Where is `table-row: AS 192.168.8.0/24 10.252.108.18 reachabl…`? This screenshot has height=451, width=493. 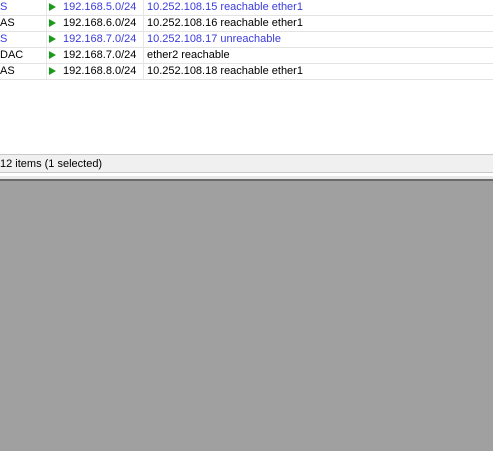 table-row: AS 192.168.8.0/24 10.252.108.18 reachabl… is located at coordinates (246, 72).